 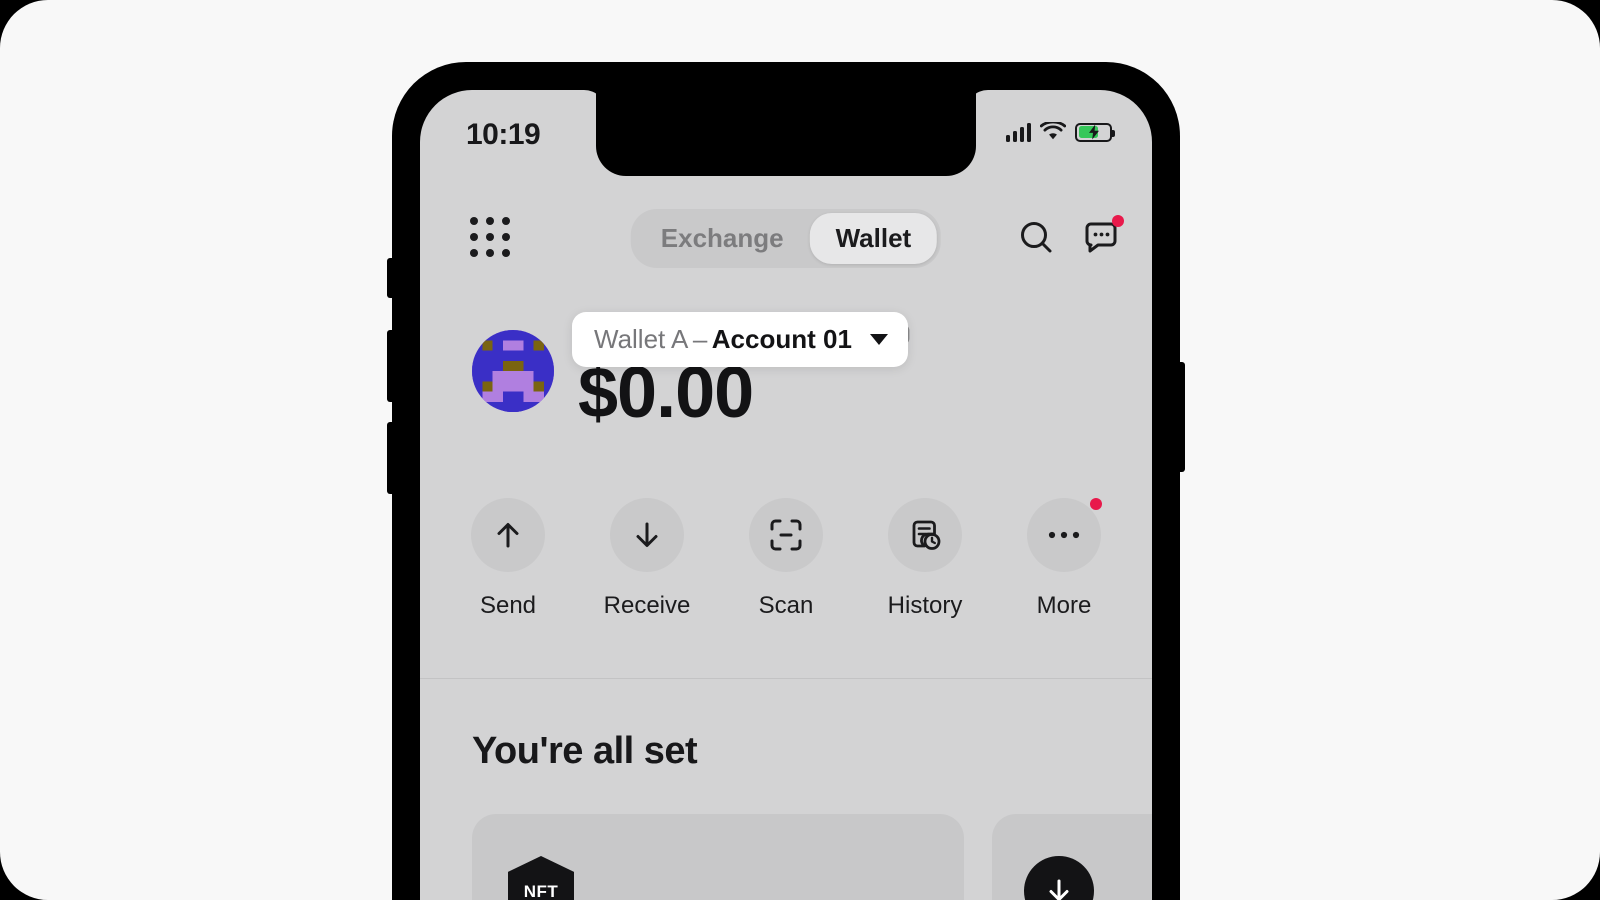 What do you see at coordinates (781, 339) in the screenshot?
I see `account-name-label: Account 01` at bounding box center [781, 339].